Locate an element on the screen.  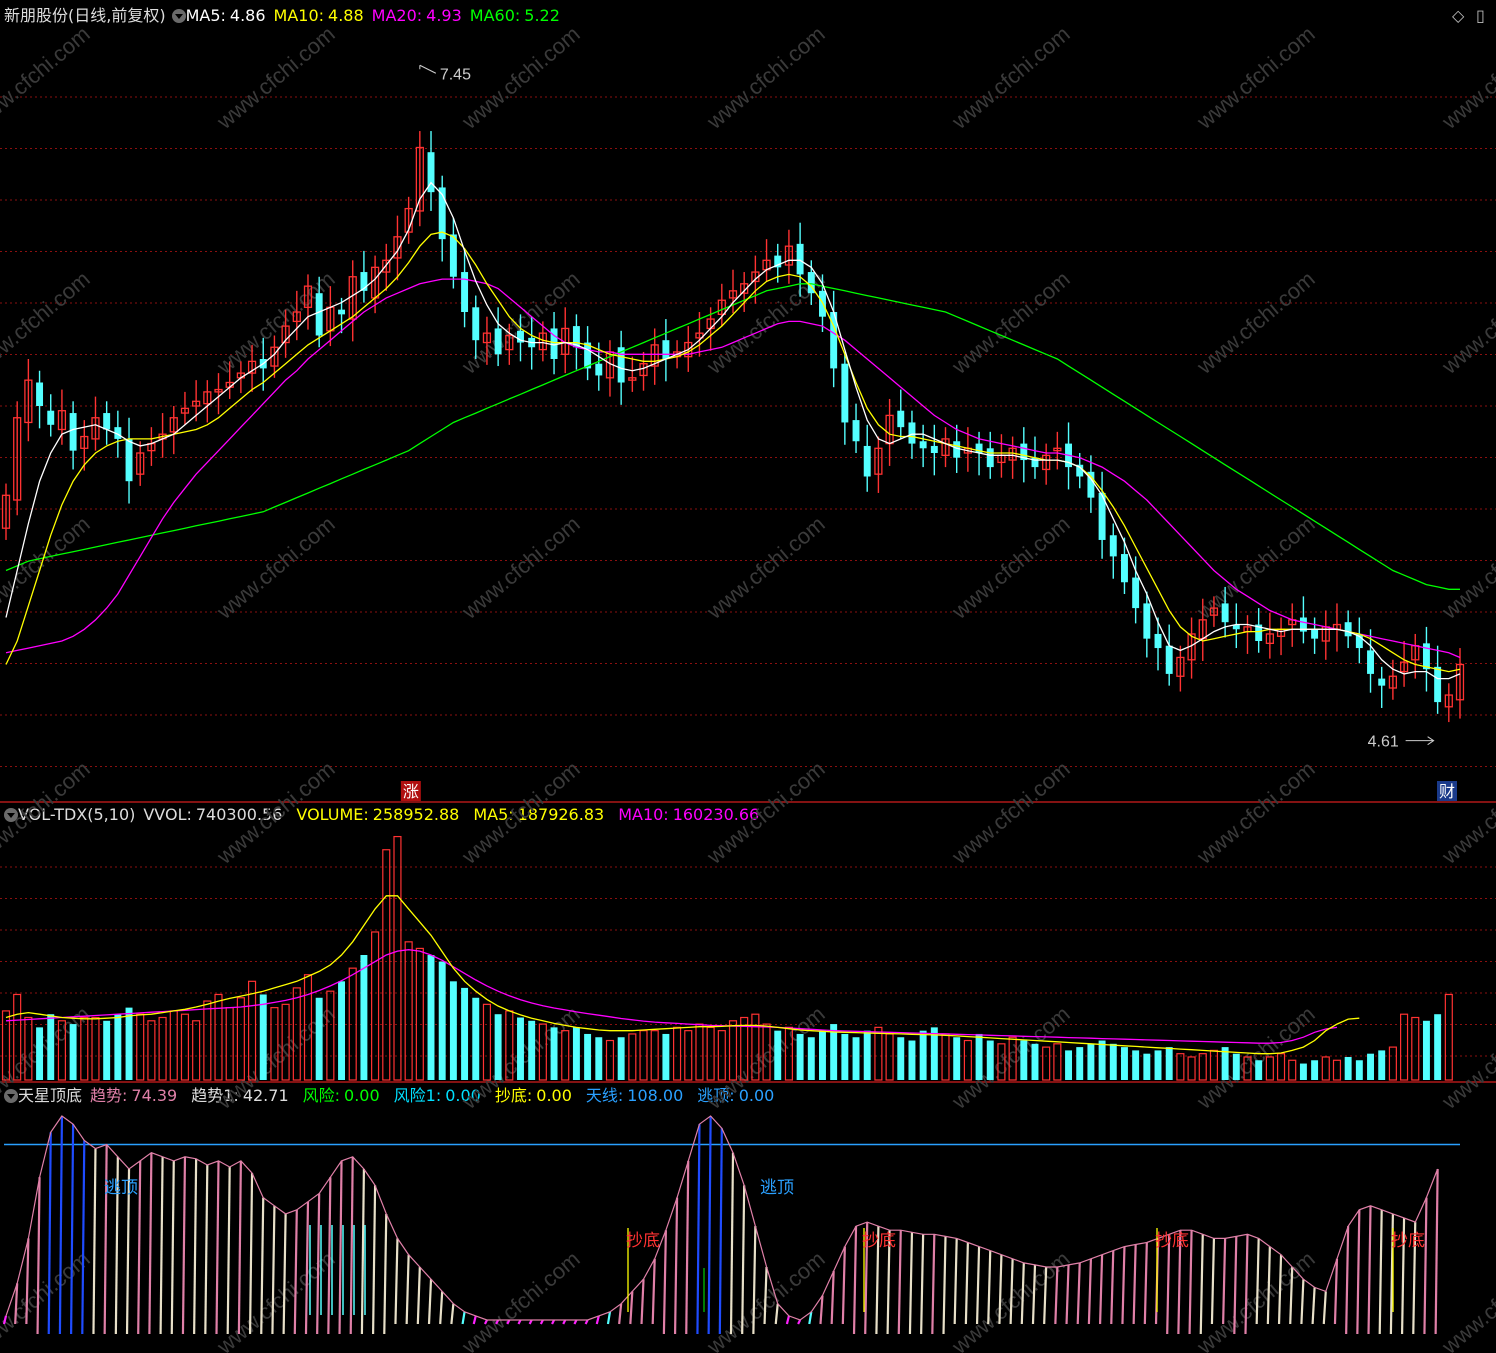
volume-ma5-line is located at coordinates (682, 975).